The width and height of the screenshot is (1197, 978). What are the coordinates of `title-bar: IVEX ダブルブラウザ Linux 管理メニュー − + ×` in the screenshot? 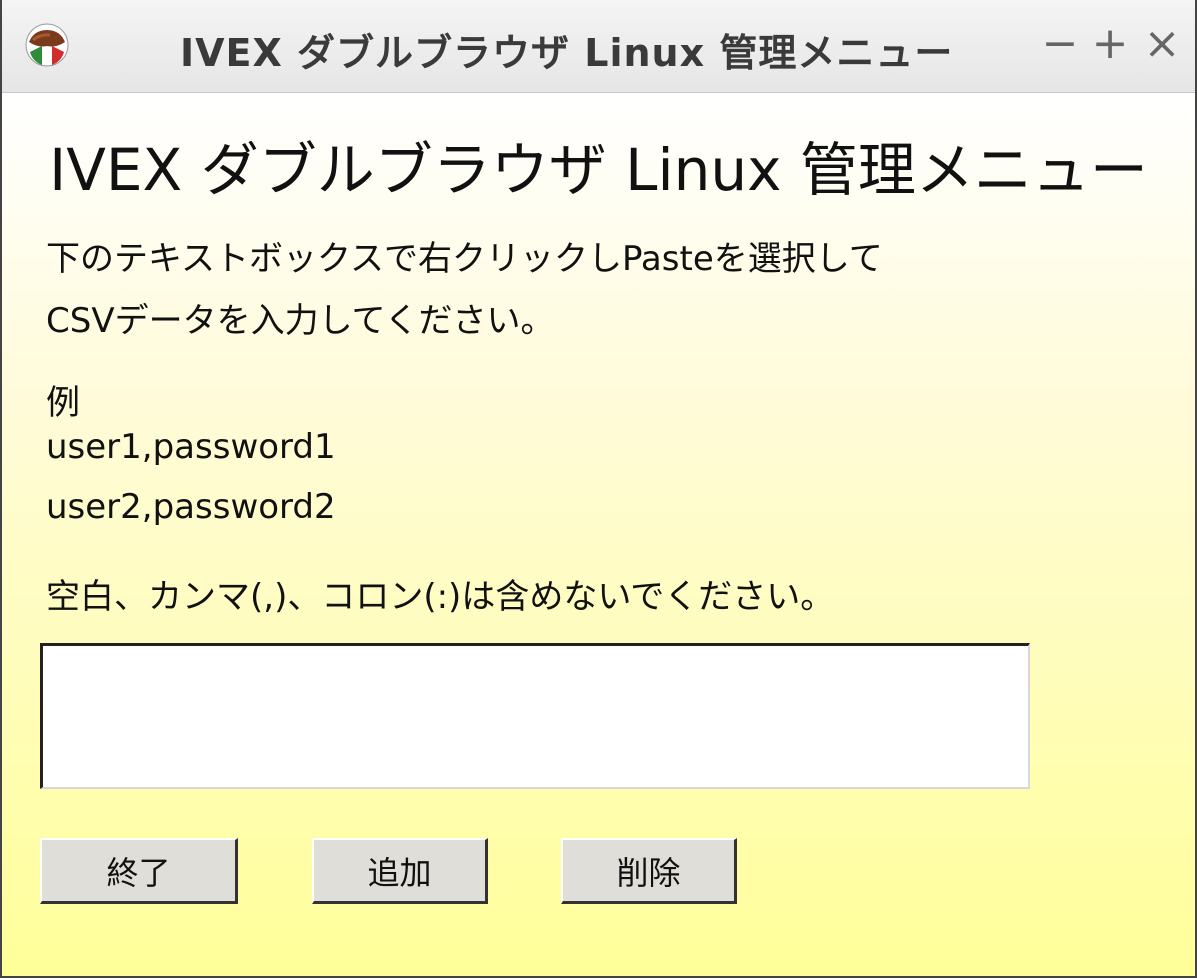 It's located at (598, 46).